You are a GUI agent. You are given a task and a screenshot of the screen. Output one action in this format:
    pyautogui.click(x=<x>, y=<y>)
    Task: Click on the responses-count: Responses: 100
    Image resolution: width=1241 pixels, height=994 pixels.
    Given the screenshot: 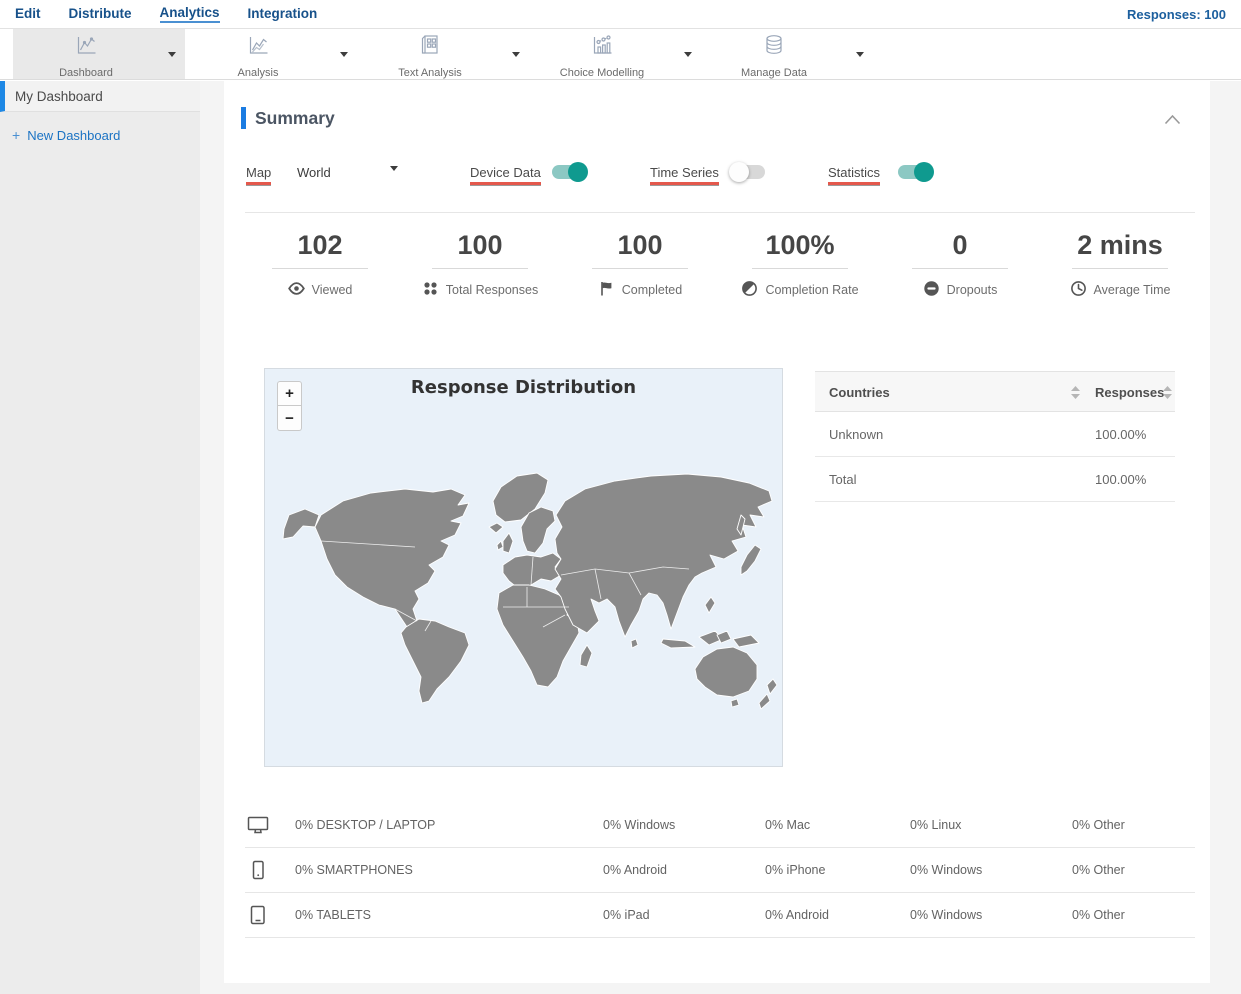 What is the action you would take?
    pyautogui.click(x=1176, y=14)
    